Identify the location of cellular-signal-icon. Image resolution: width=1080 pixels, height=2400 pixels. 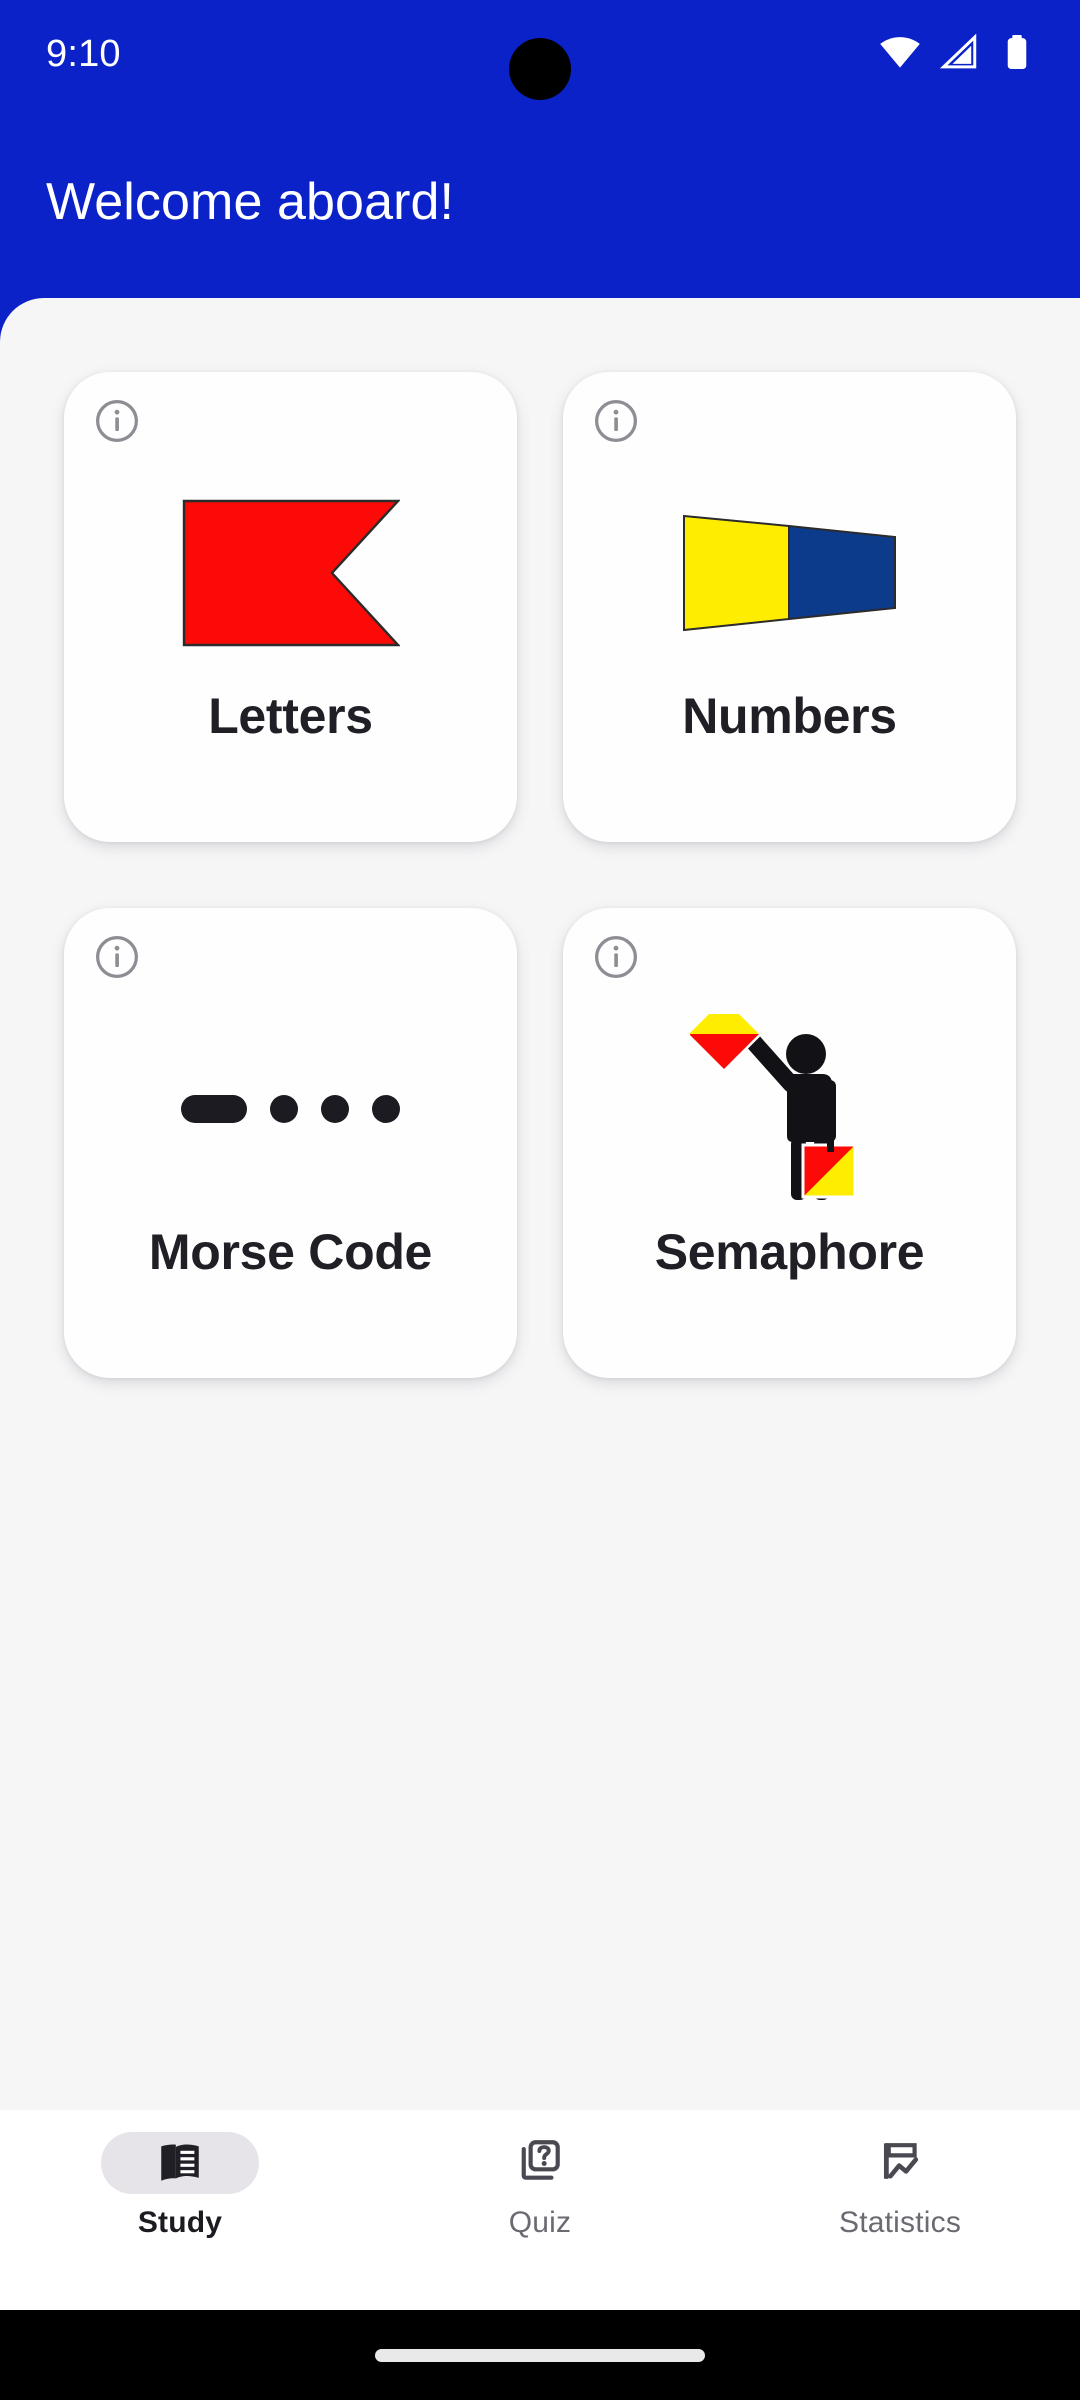
(959, 54).